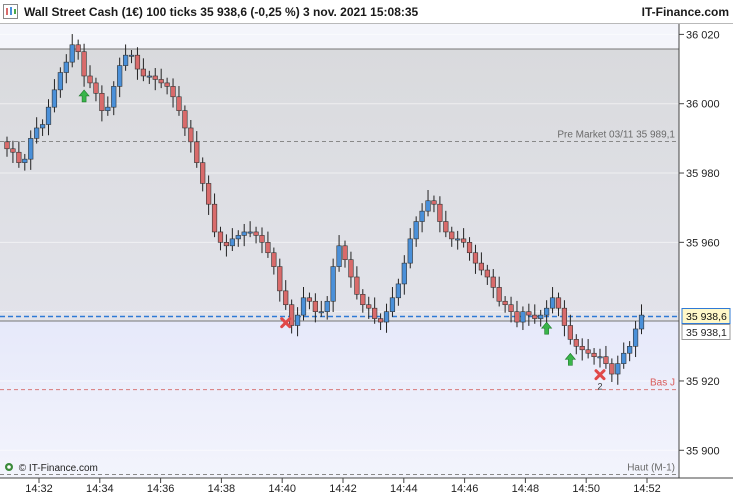 This screenshot has height=496, width=733. What do you see at coordinates (100, 489) in the screenshot?
I see `x-tick-label: 14:34` at bounding box center [100, 489].